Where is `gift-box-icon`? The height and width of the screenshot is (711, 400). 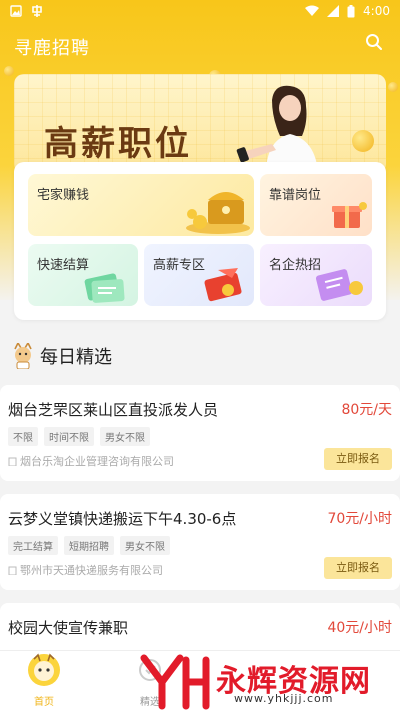
gift-box-icon is located at coordinates (349, 215).